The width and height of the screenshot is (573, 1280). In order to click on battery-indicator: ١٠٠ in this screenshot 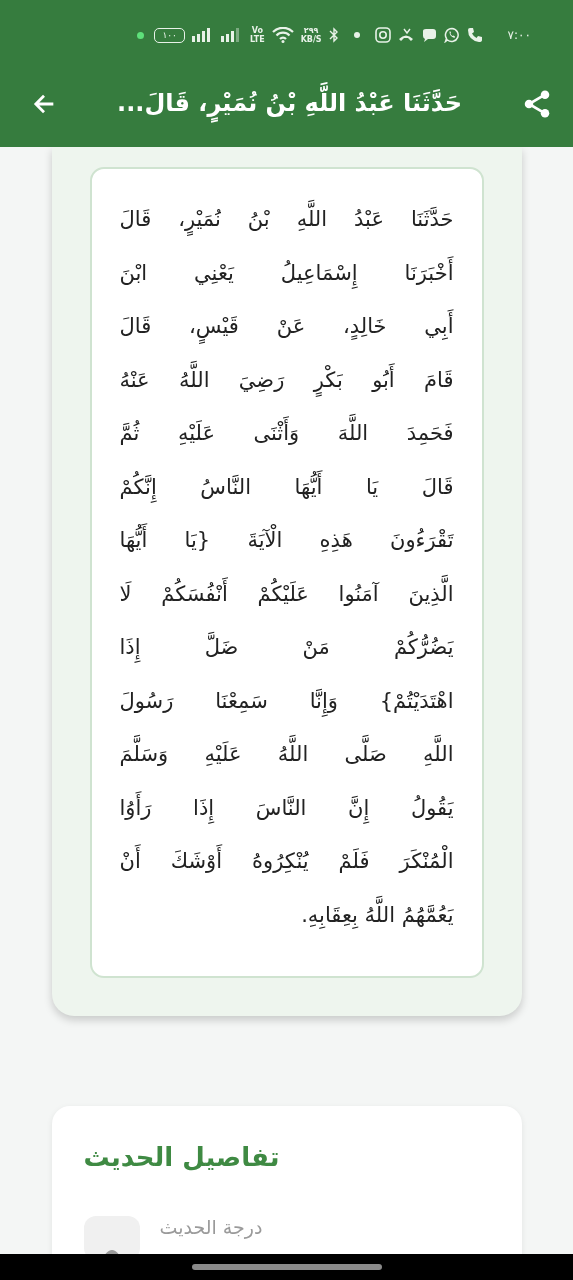, I will do `click(169, 35)`.